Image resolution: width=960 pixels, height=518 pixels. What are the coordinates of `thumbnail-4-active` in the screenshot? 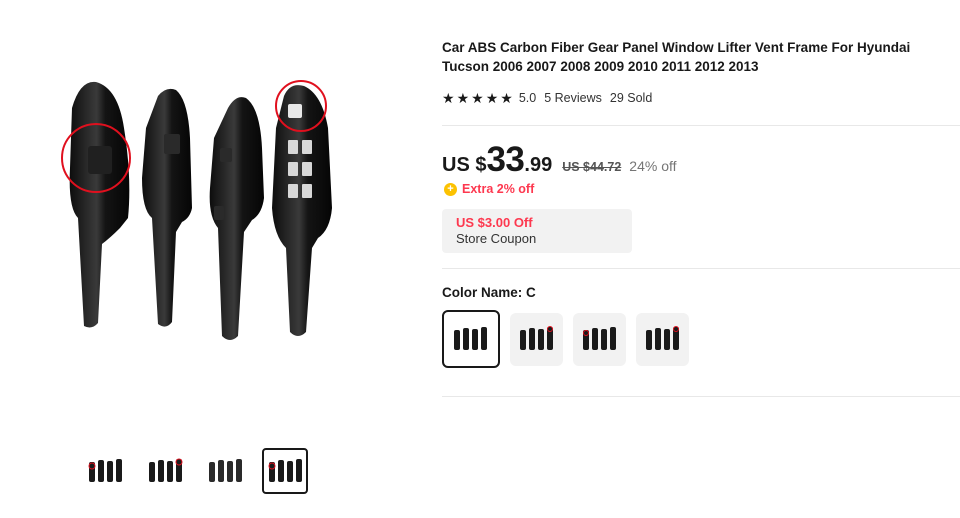 It's located at (285, 471).